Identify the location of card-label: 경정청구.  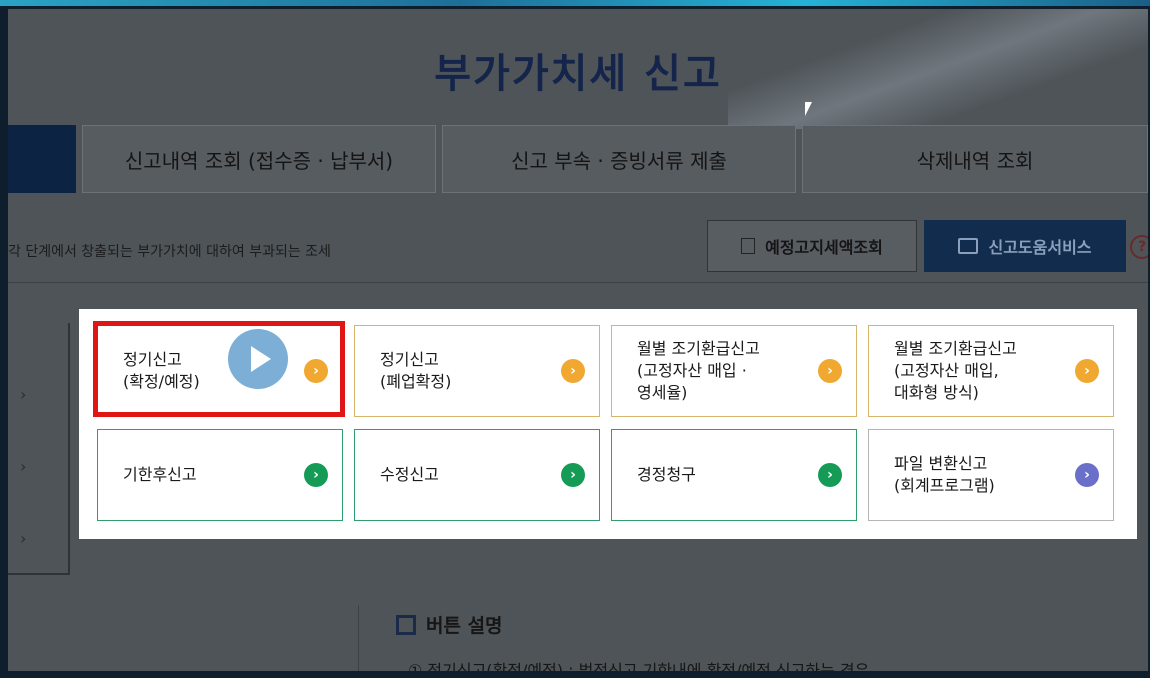
(666, 474).